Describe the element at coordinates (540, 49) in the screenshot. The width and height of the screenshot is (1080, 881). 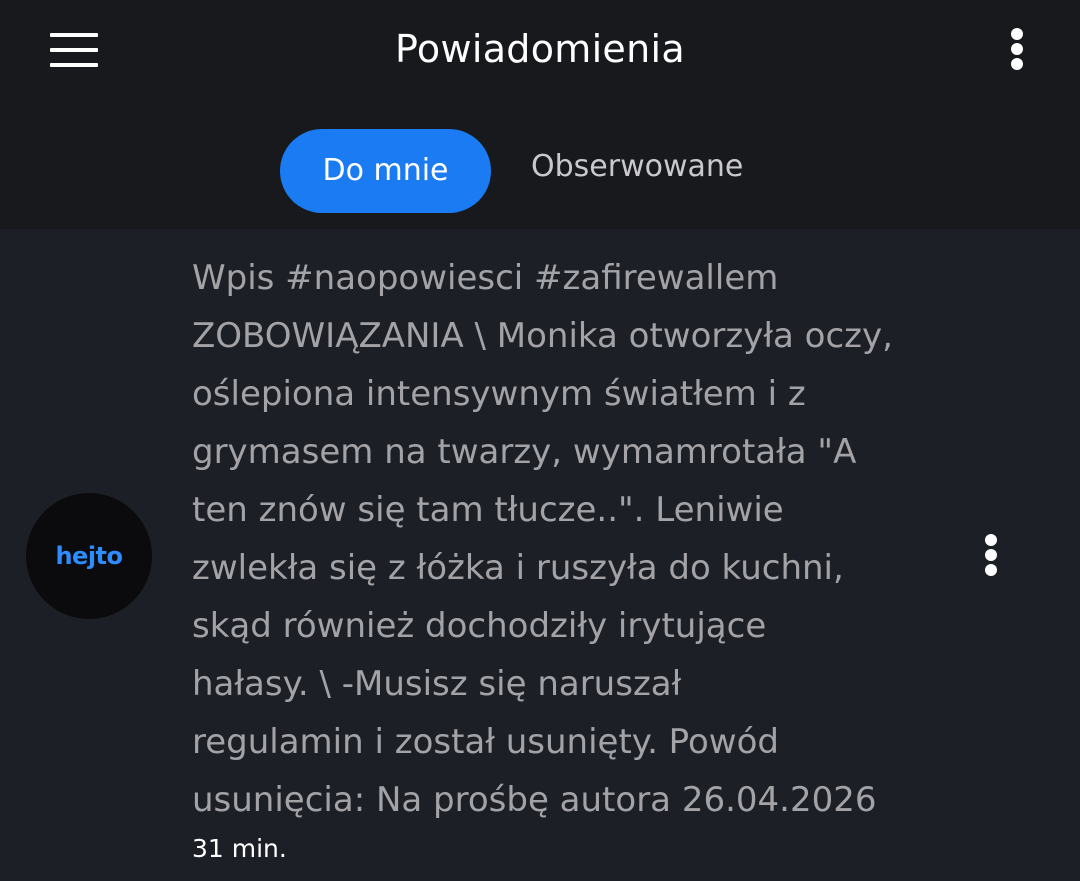
I see `page-title: Powiadomienia` at that location.